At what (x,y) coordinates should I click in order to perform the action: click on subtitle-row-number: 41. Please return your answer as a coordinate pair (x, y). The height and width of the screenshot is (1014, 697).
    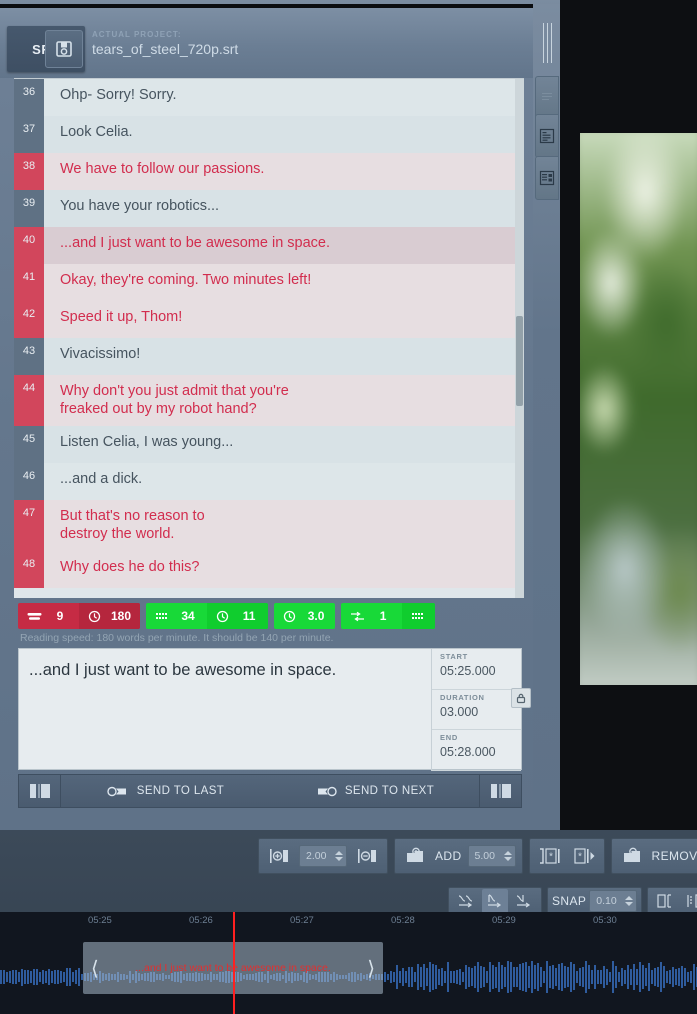
    Looking at the image, I should click on (29, 282).